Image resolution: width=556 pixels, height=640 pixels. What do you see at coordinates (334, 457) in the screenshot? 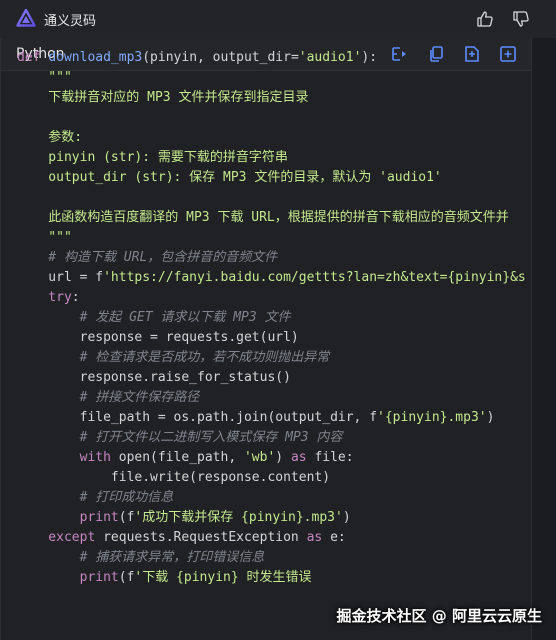
I see `code-token: file:` at bounding box center [334, 457].